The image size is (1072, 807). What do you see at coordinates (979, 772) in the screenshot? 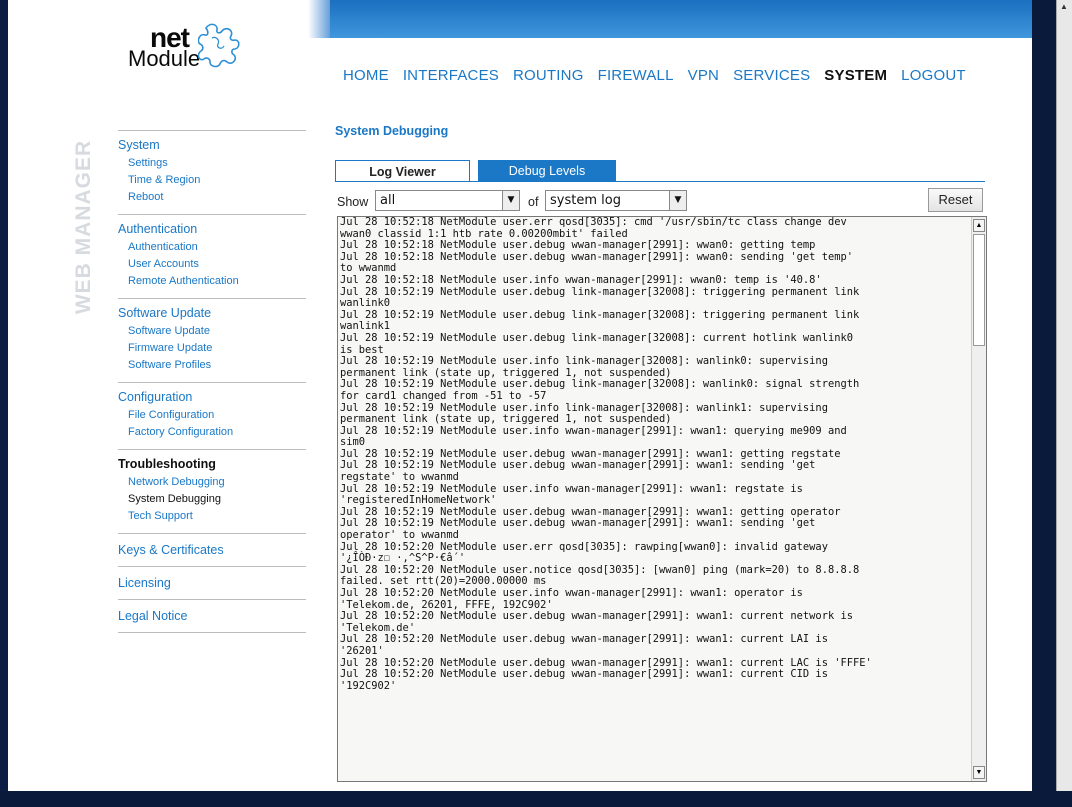
I see `scroll-down-icon: ▼` at bounding box center [979, 772].